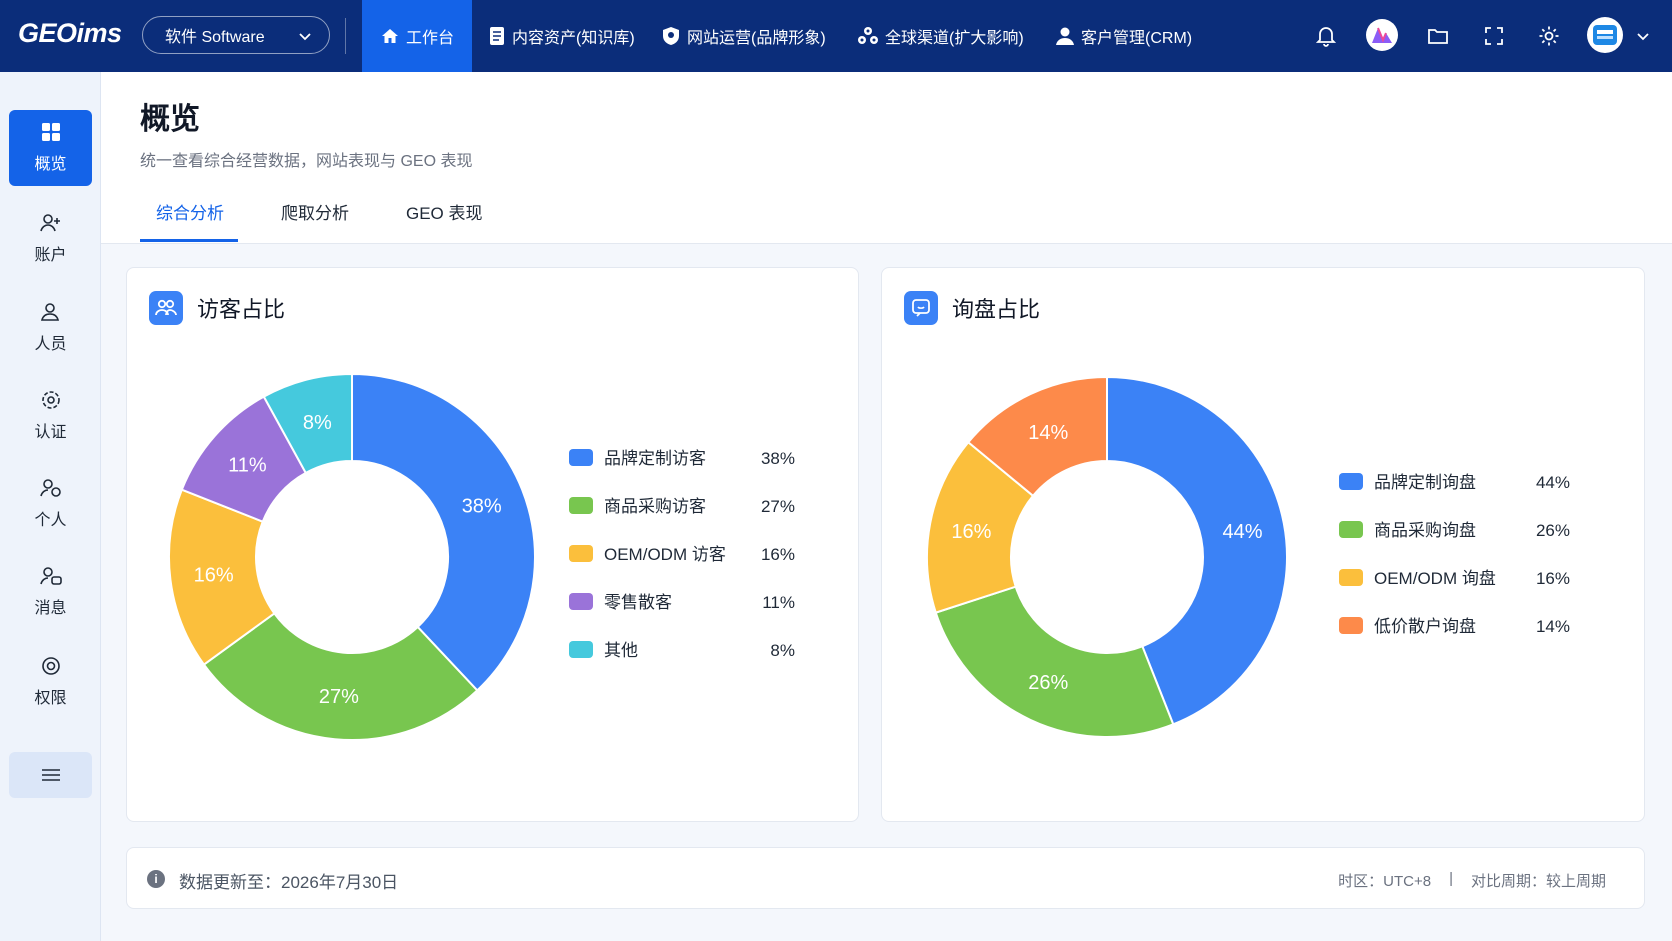 This screenshot has height=941, width=1672. I want to click on gear-icon, so click(1549, 36).